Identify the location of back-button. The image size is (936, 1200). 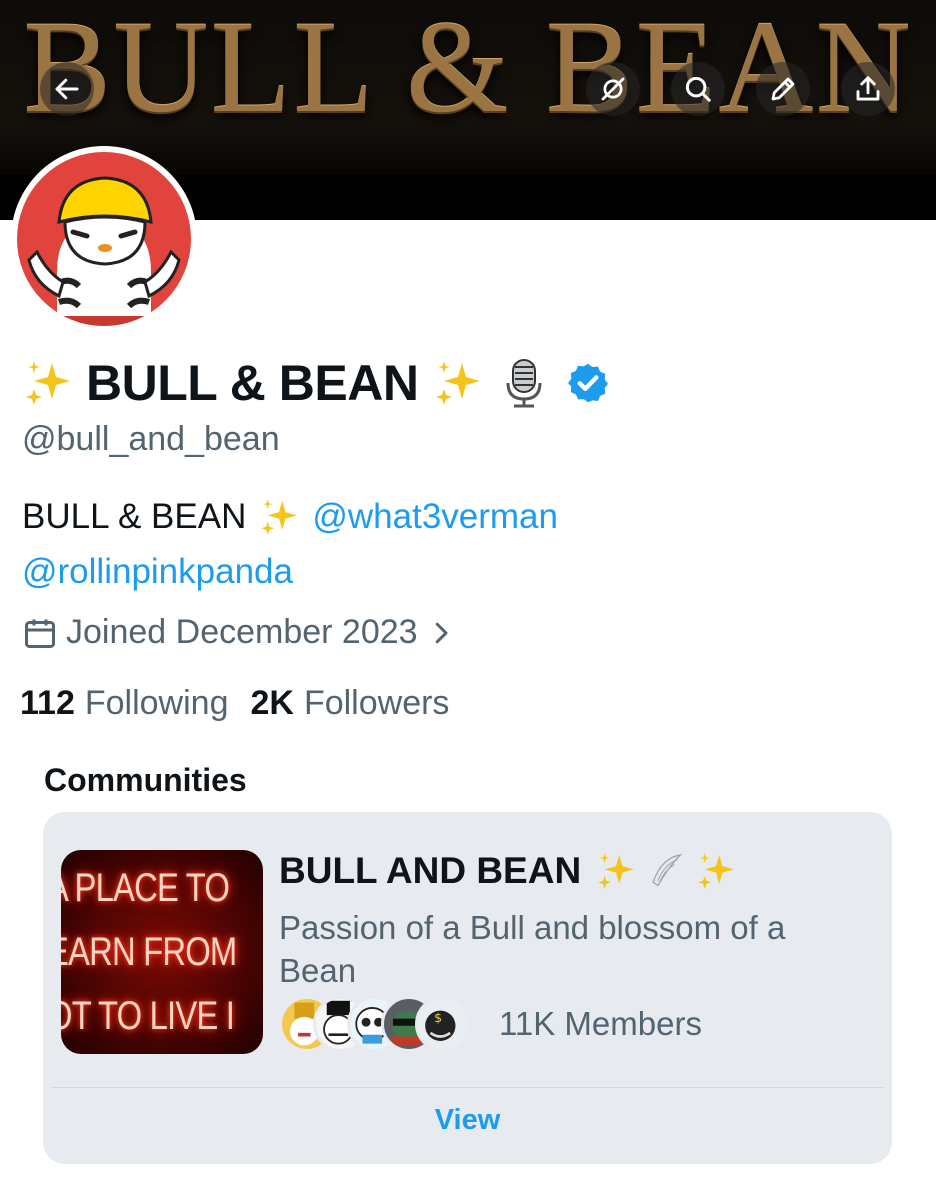
(67, 89).